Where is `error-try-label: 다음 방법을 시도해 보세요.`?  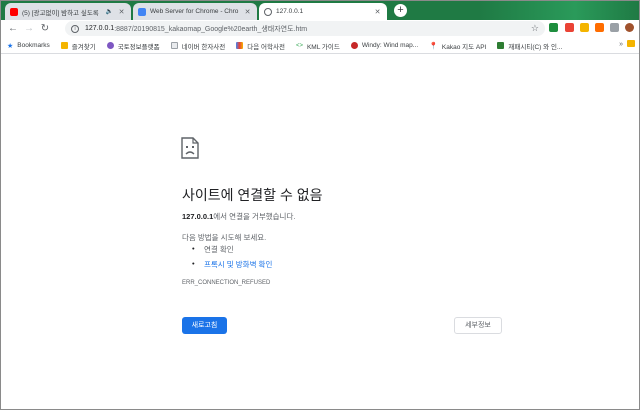
error-try-label: 다음 방법을 시도해 보세요. is located at coordinates (224, 237).